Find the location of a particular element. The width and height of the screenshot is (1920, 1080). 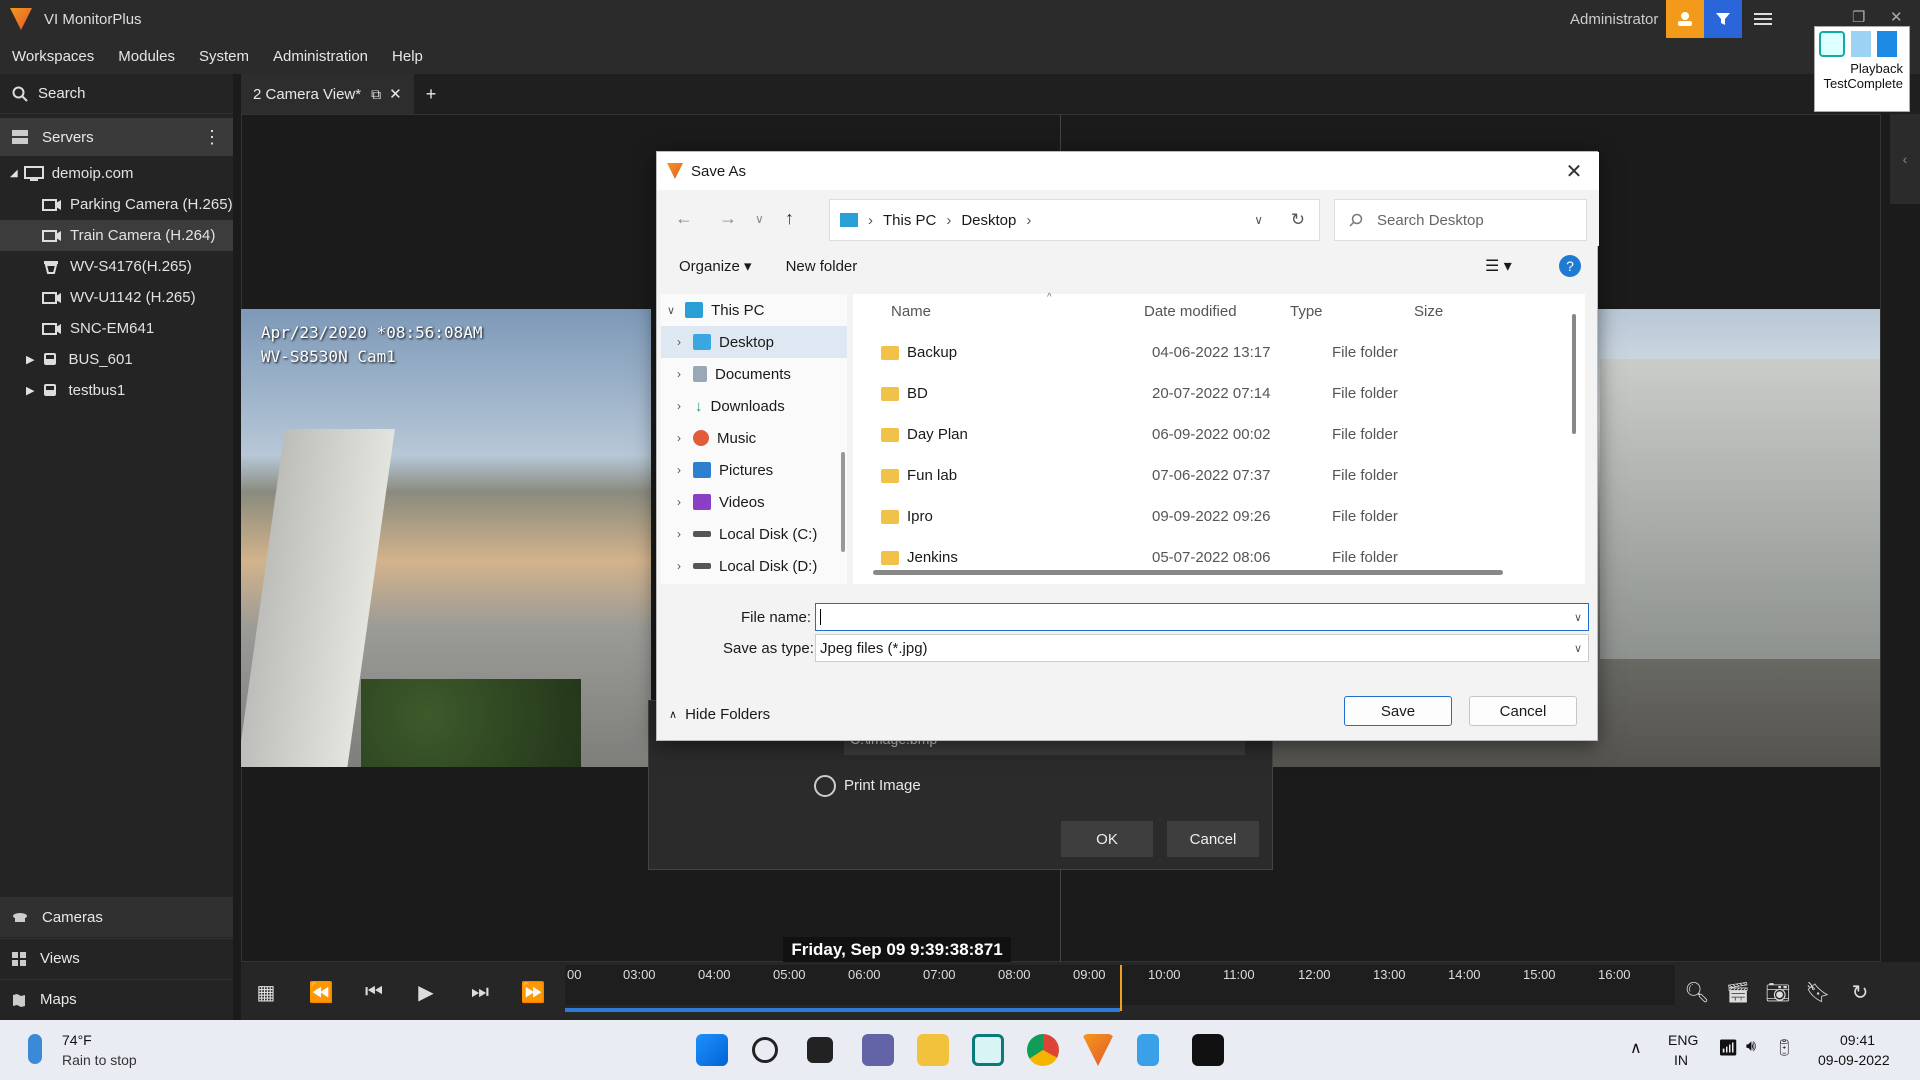

search-icon is located at coordinates (765, 1050).